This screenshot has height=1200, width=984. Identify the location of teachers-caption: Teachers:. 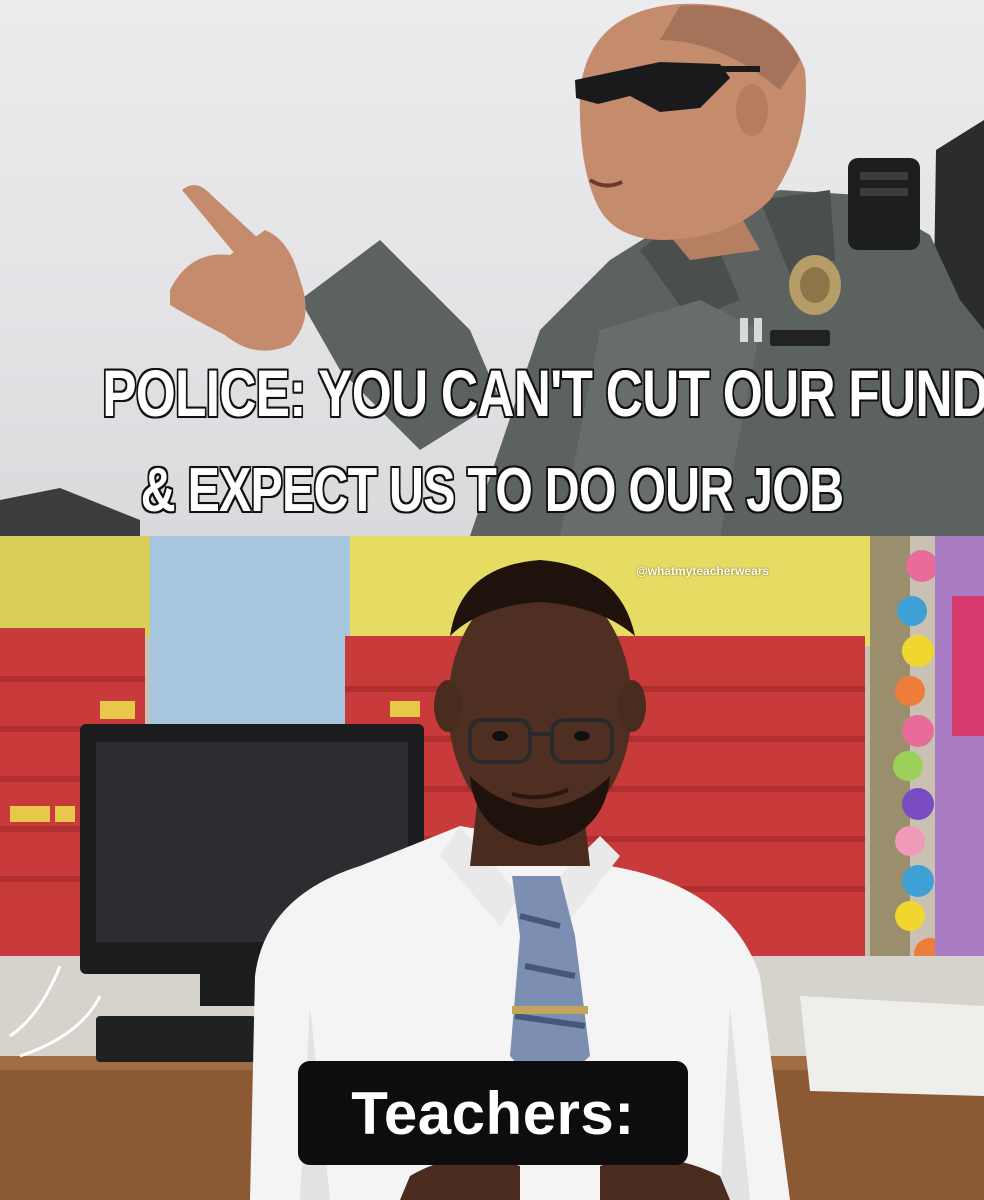
(493, 1113).